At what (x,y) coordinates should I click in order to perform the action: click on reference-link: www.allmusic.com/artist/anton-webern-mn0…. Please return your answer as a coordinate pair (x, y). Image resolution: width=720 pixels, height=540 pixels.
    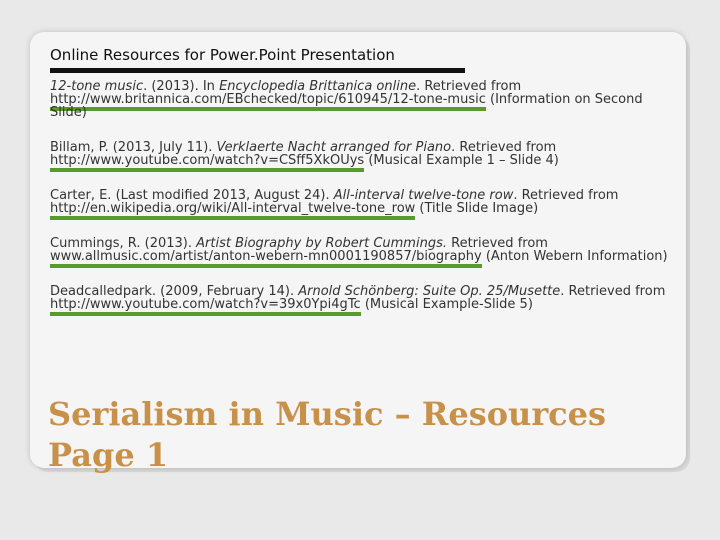
    Looking at the image, I should click on (266, 258).